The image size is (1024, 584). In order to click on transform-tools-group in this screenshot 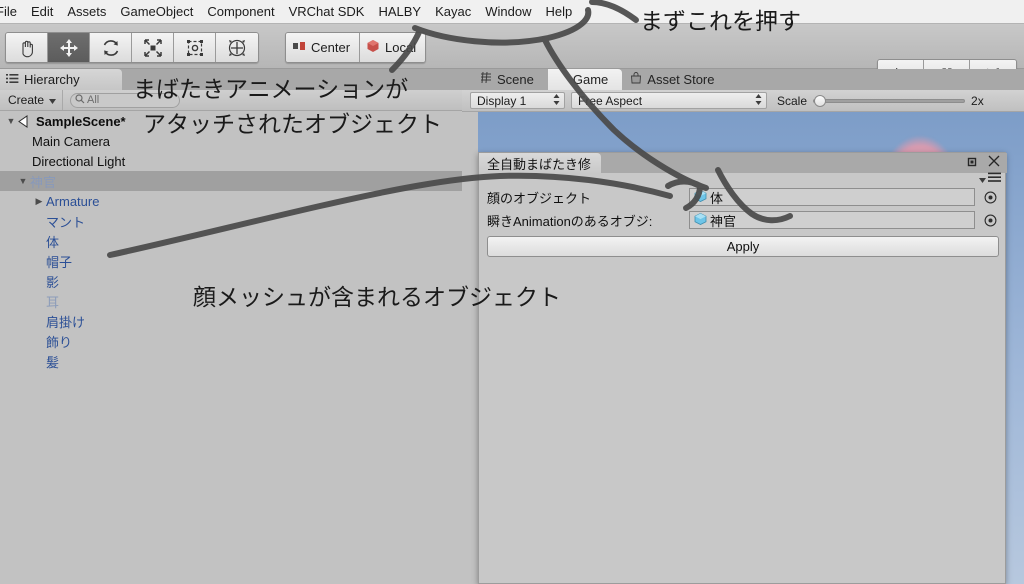, I will do `click(132, 47)`.